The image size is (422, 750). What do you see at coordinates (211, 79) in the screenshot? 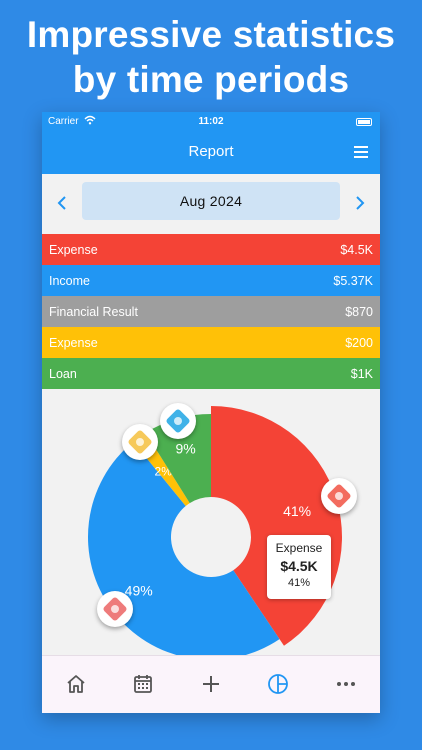
I see `headline-line-2: by time periods` at bounding box center [211, 79].